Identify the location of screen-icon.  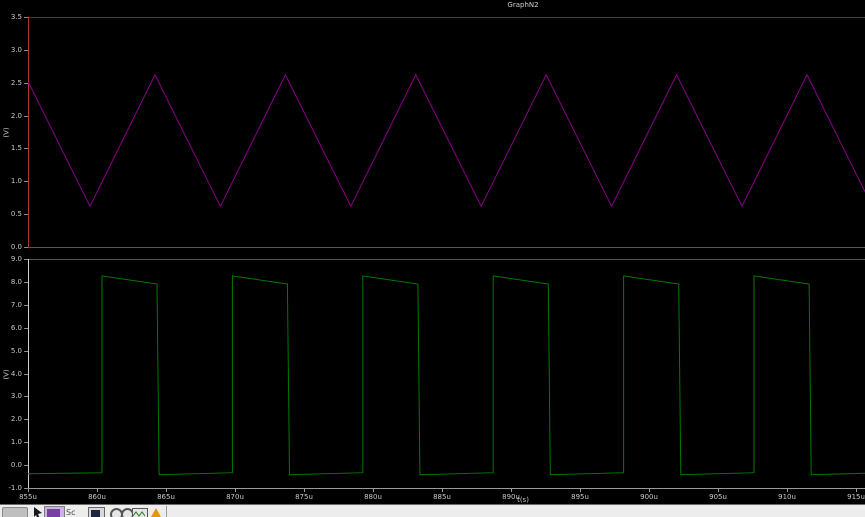
(95, 513).